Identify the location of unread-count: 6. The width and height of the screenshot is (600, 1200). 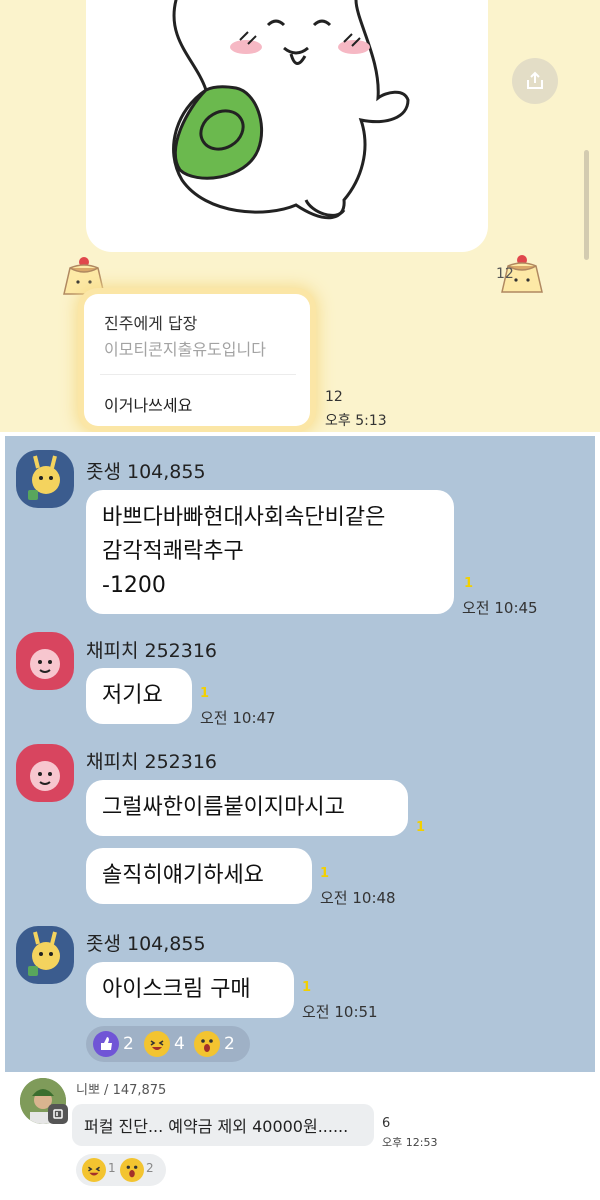
(386, 1123).